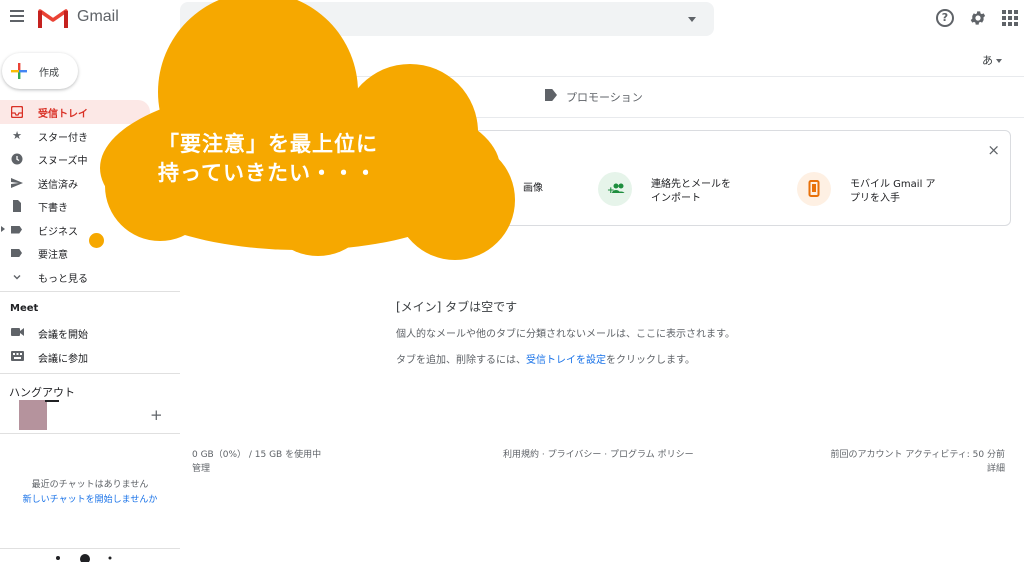 This screenshot has height=562, width=1024. What do you see at coordinates (602, 76) in the screenshot?
I see `toolbar-divider` at bounding box center [602, 76].